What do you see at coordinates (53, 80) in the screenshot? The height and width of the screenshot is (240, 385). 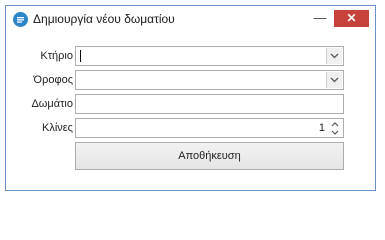 I see `floor-label: Όροφος` at bounding box center [53, 80].